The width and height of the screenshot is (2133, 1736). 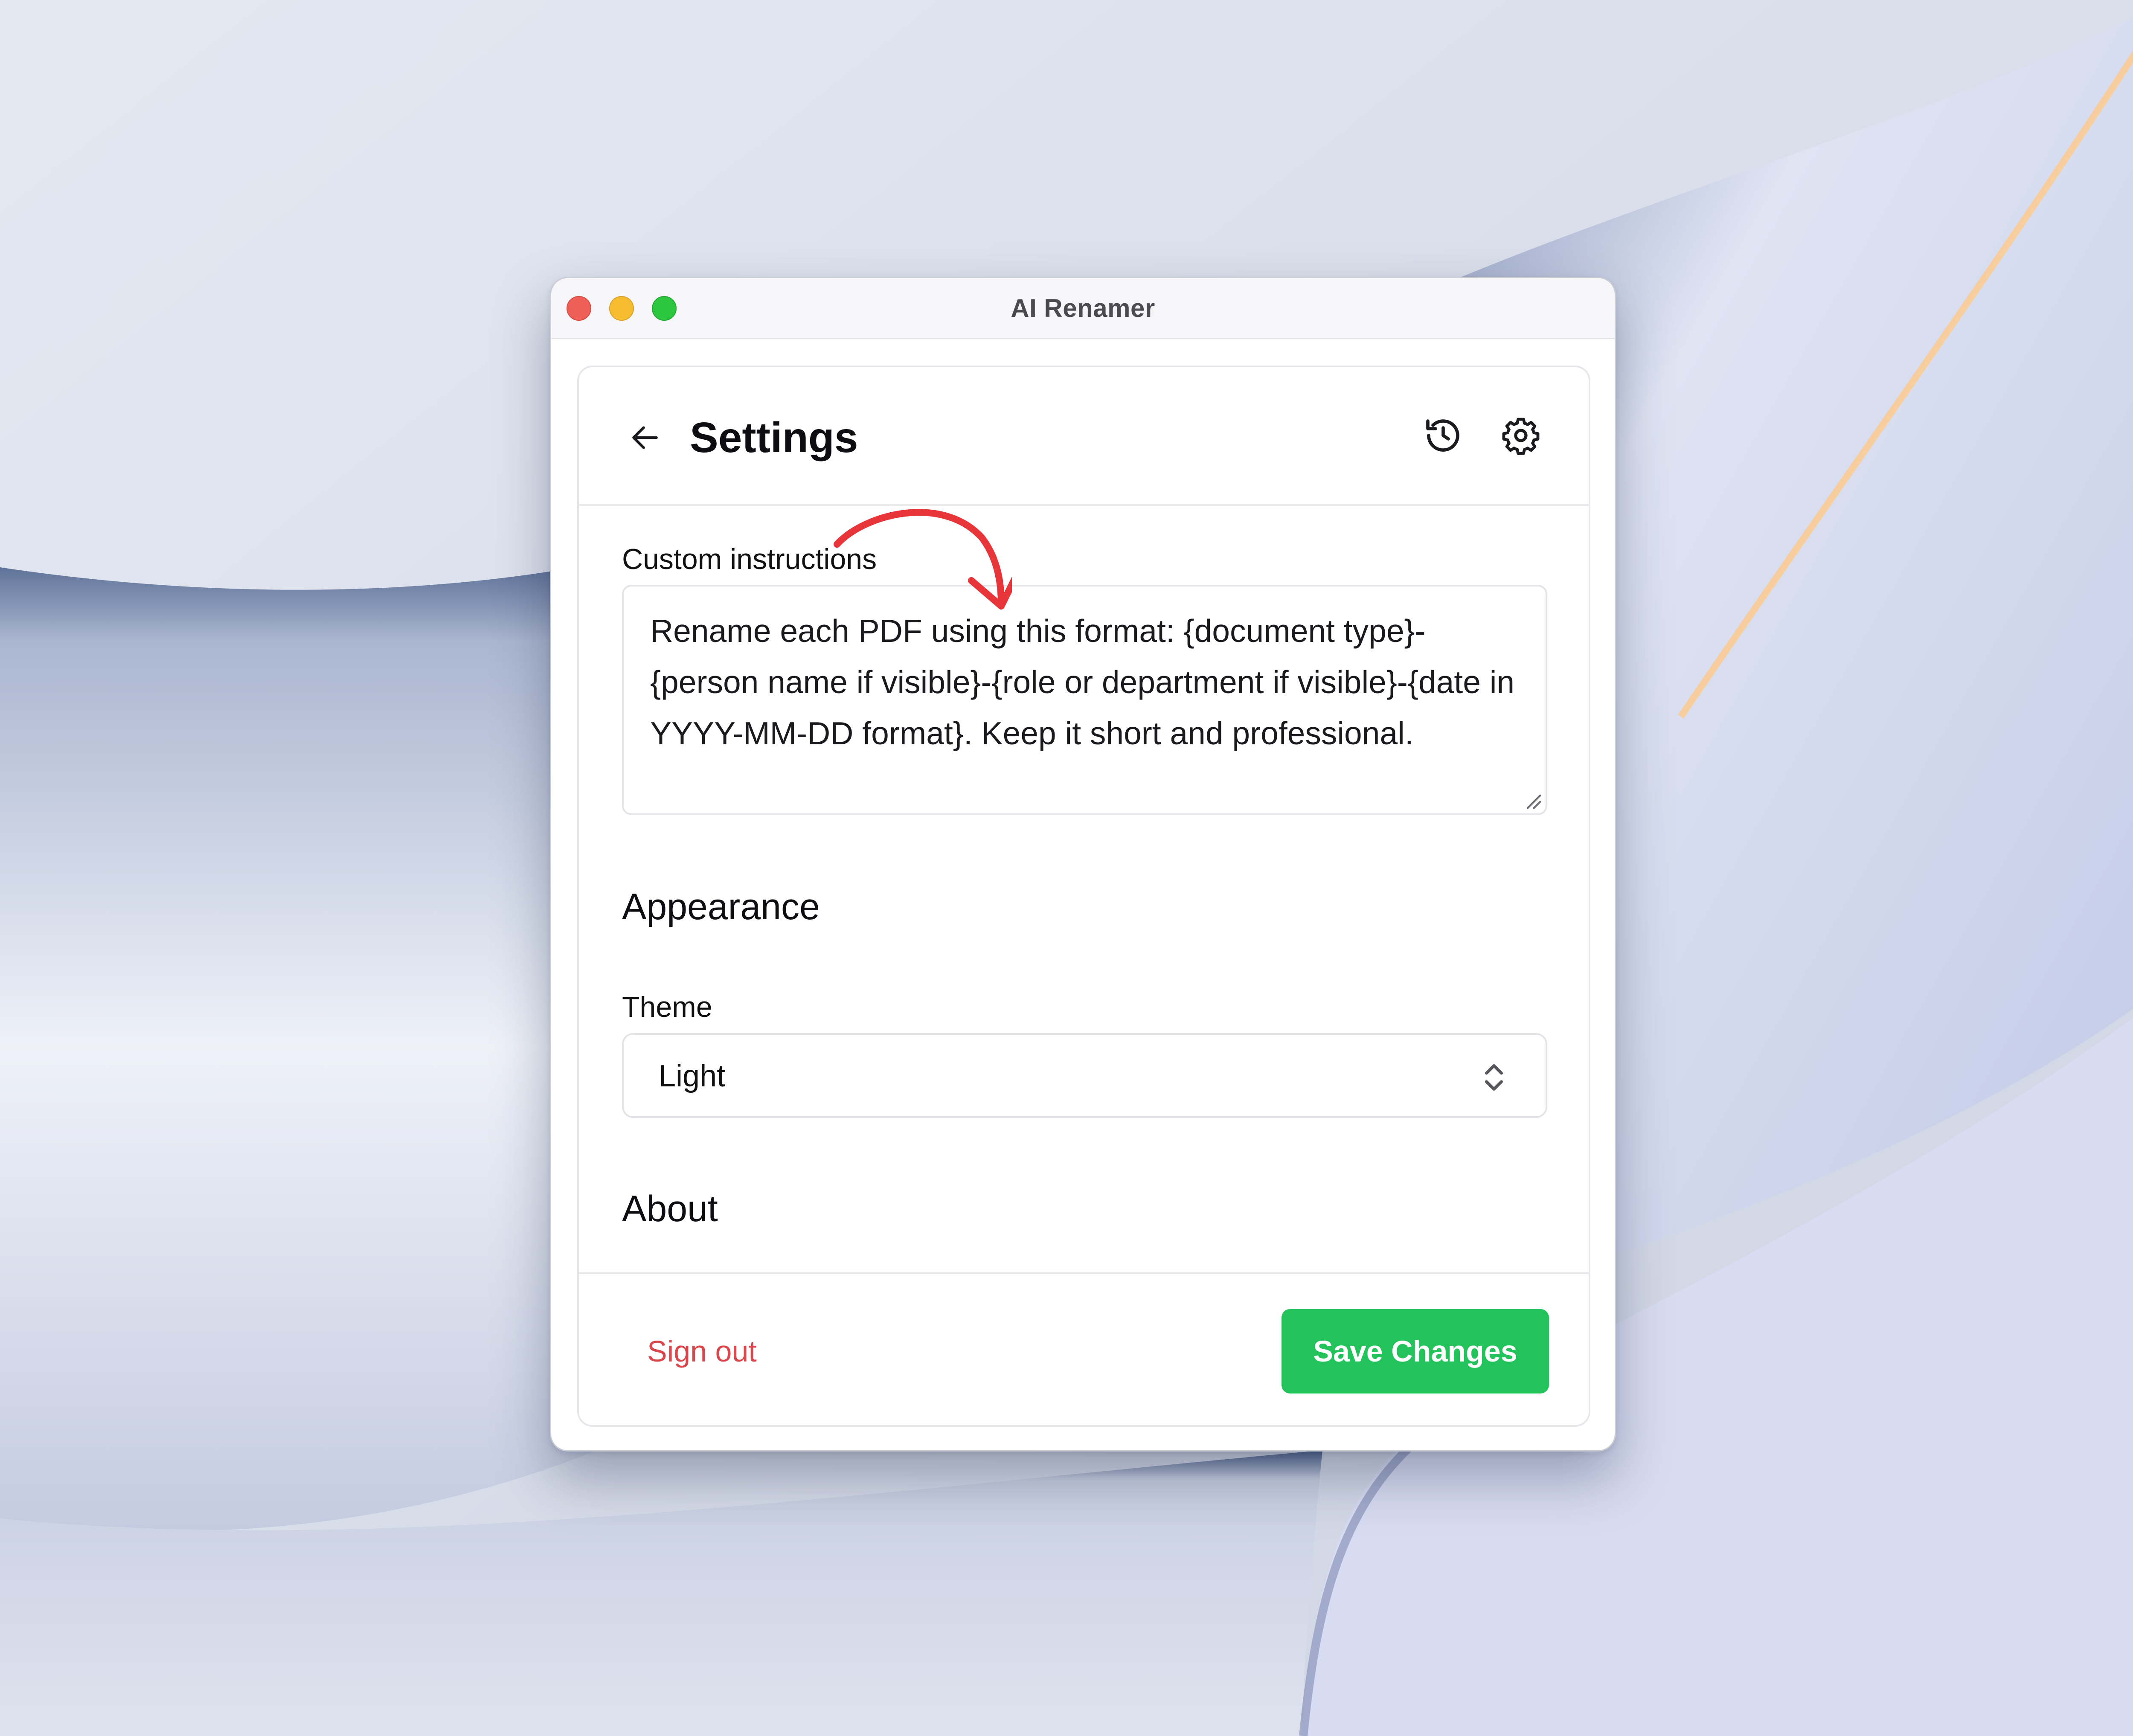 I want to click on about-heading: About, so click(x=670, y=1208).